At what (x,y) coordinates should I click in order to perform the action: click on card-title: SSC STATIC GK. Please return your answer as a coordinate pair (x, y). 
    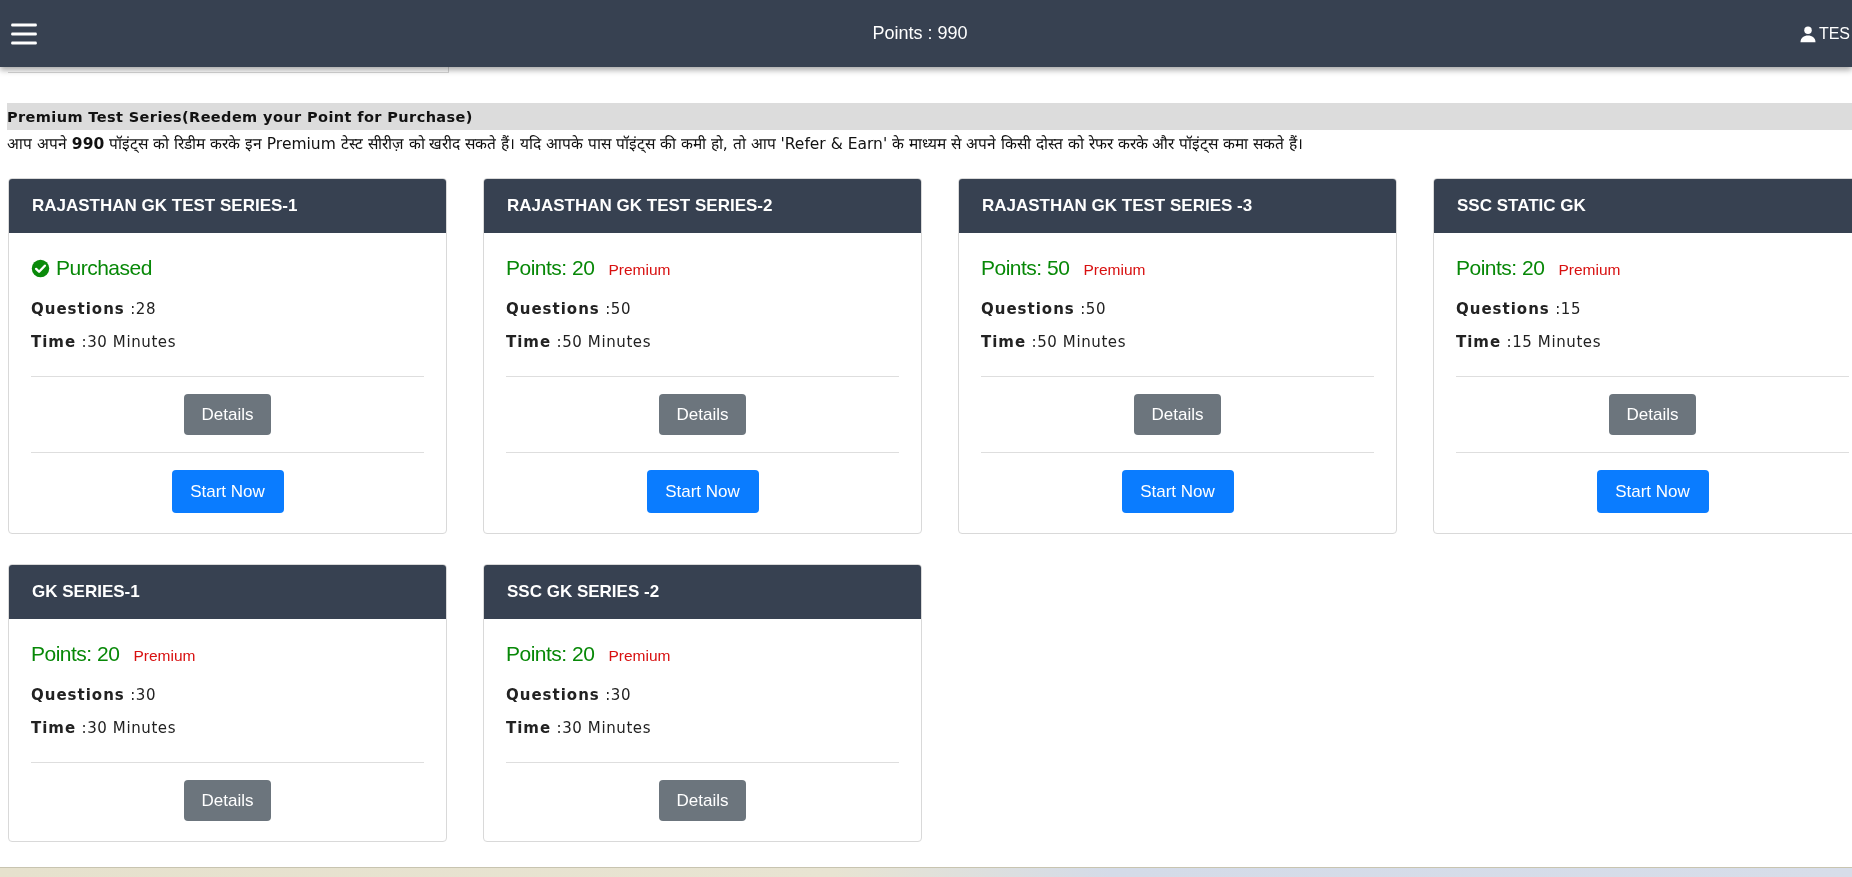
    Looking at the image, I should click on (1521, 206).